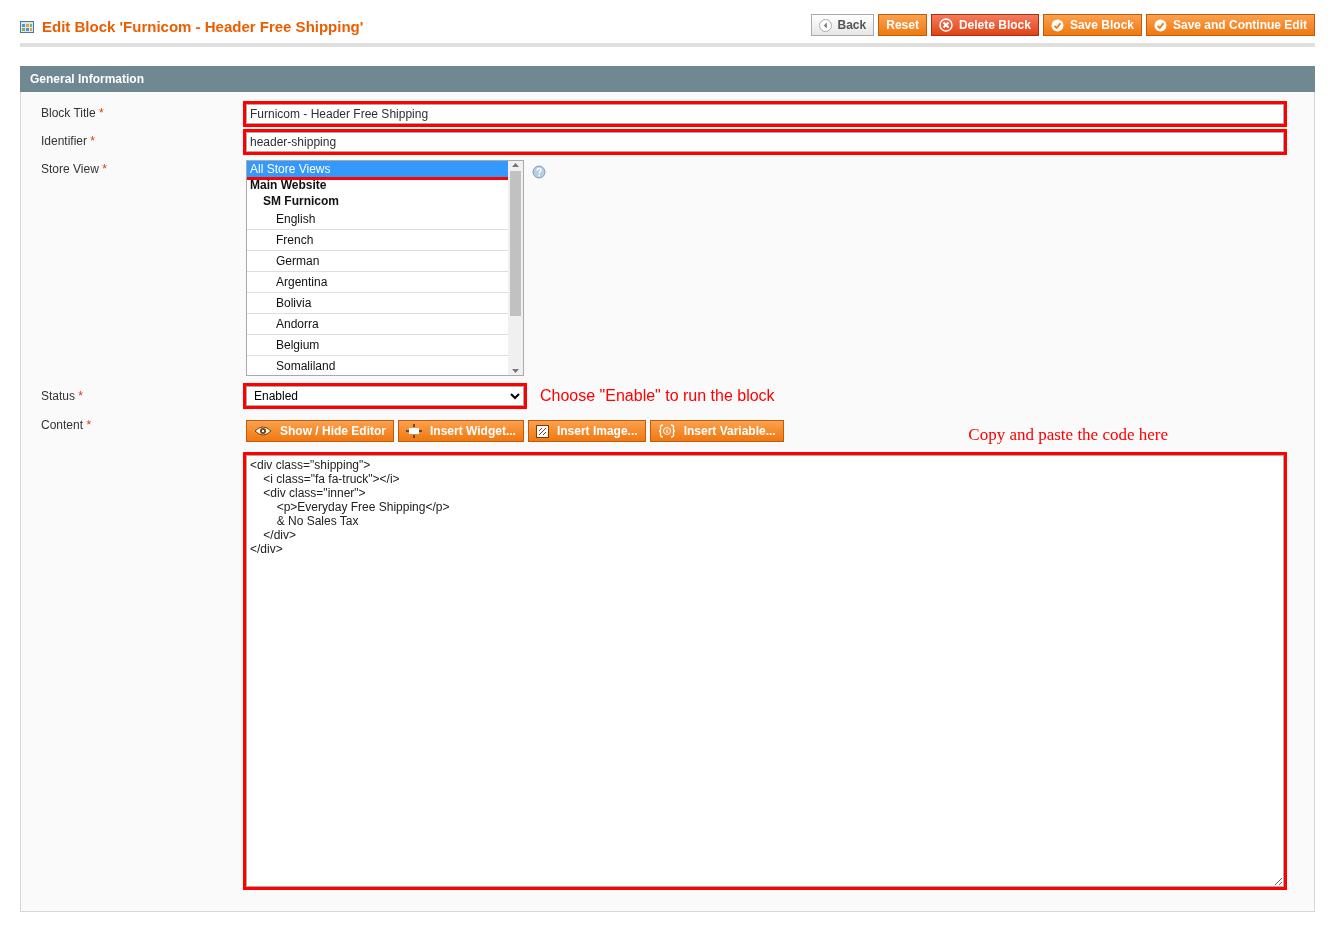 Image resolution: width=1339 pixels, height=927 pixels. Describe the element at coordinates (69, 141) in the screenshot. I see `field-label: Identifier *` at that location.